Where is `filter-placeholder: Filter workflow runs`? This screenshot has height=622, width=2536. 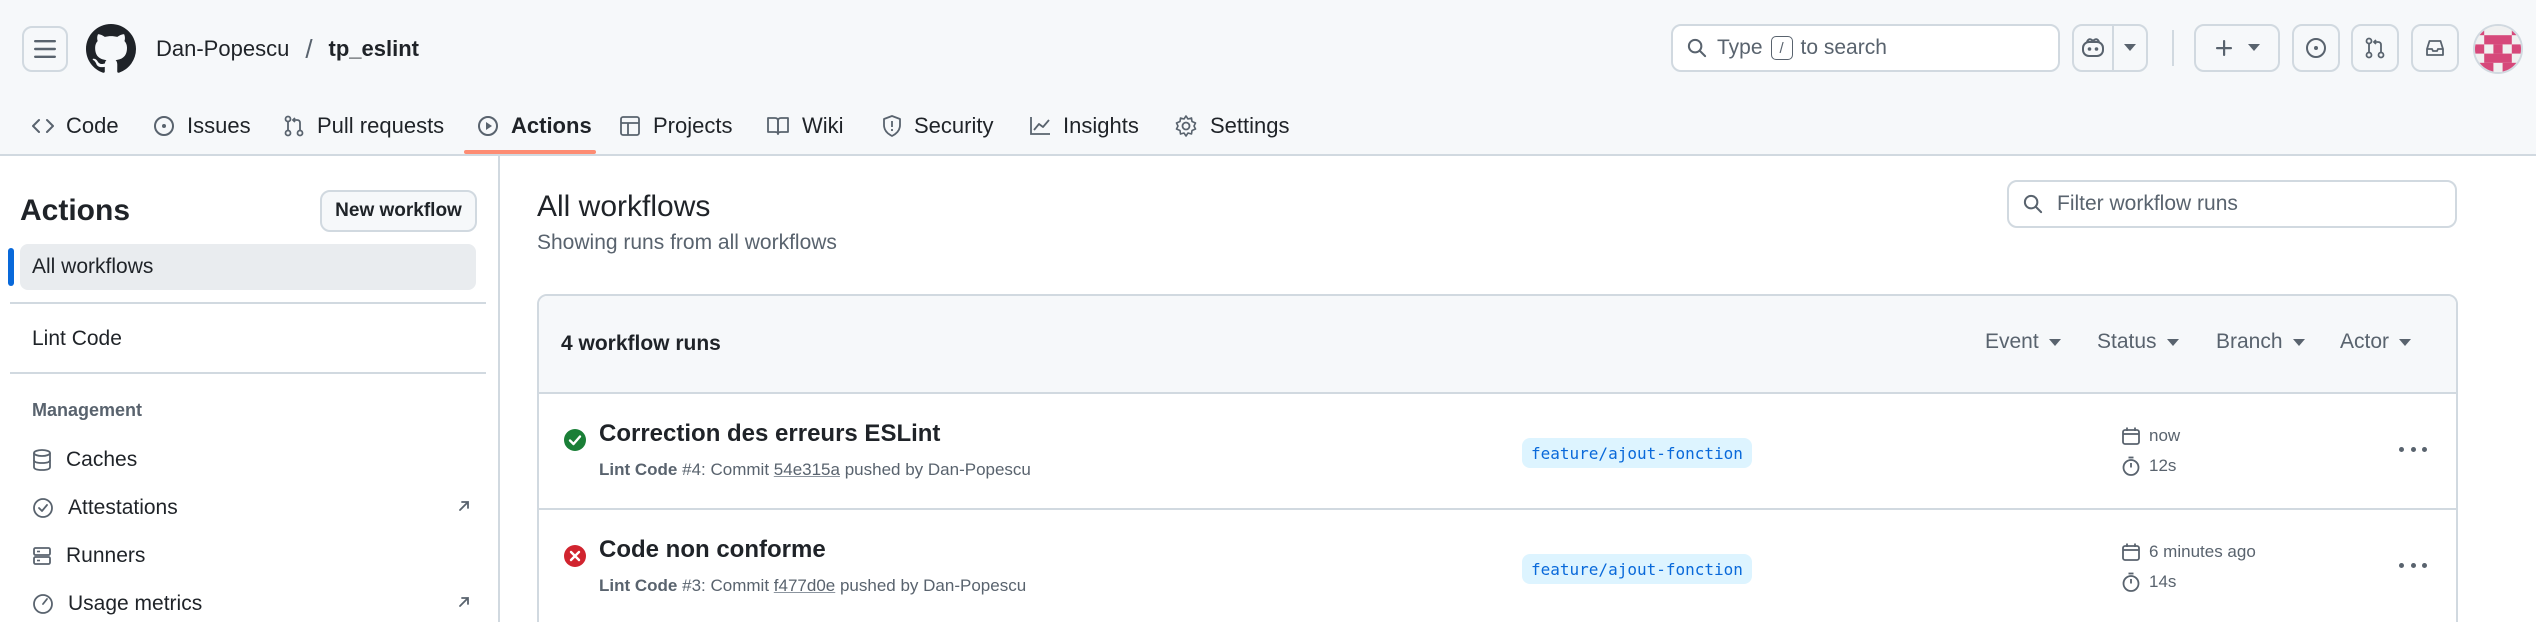 filter-placeholder: Filter workflow runs is located at coordinates (2147, 203).